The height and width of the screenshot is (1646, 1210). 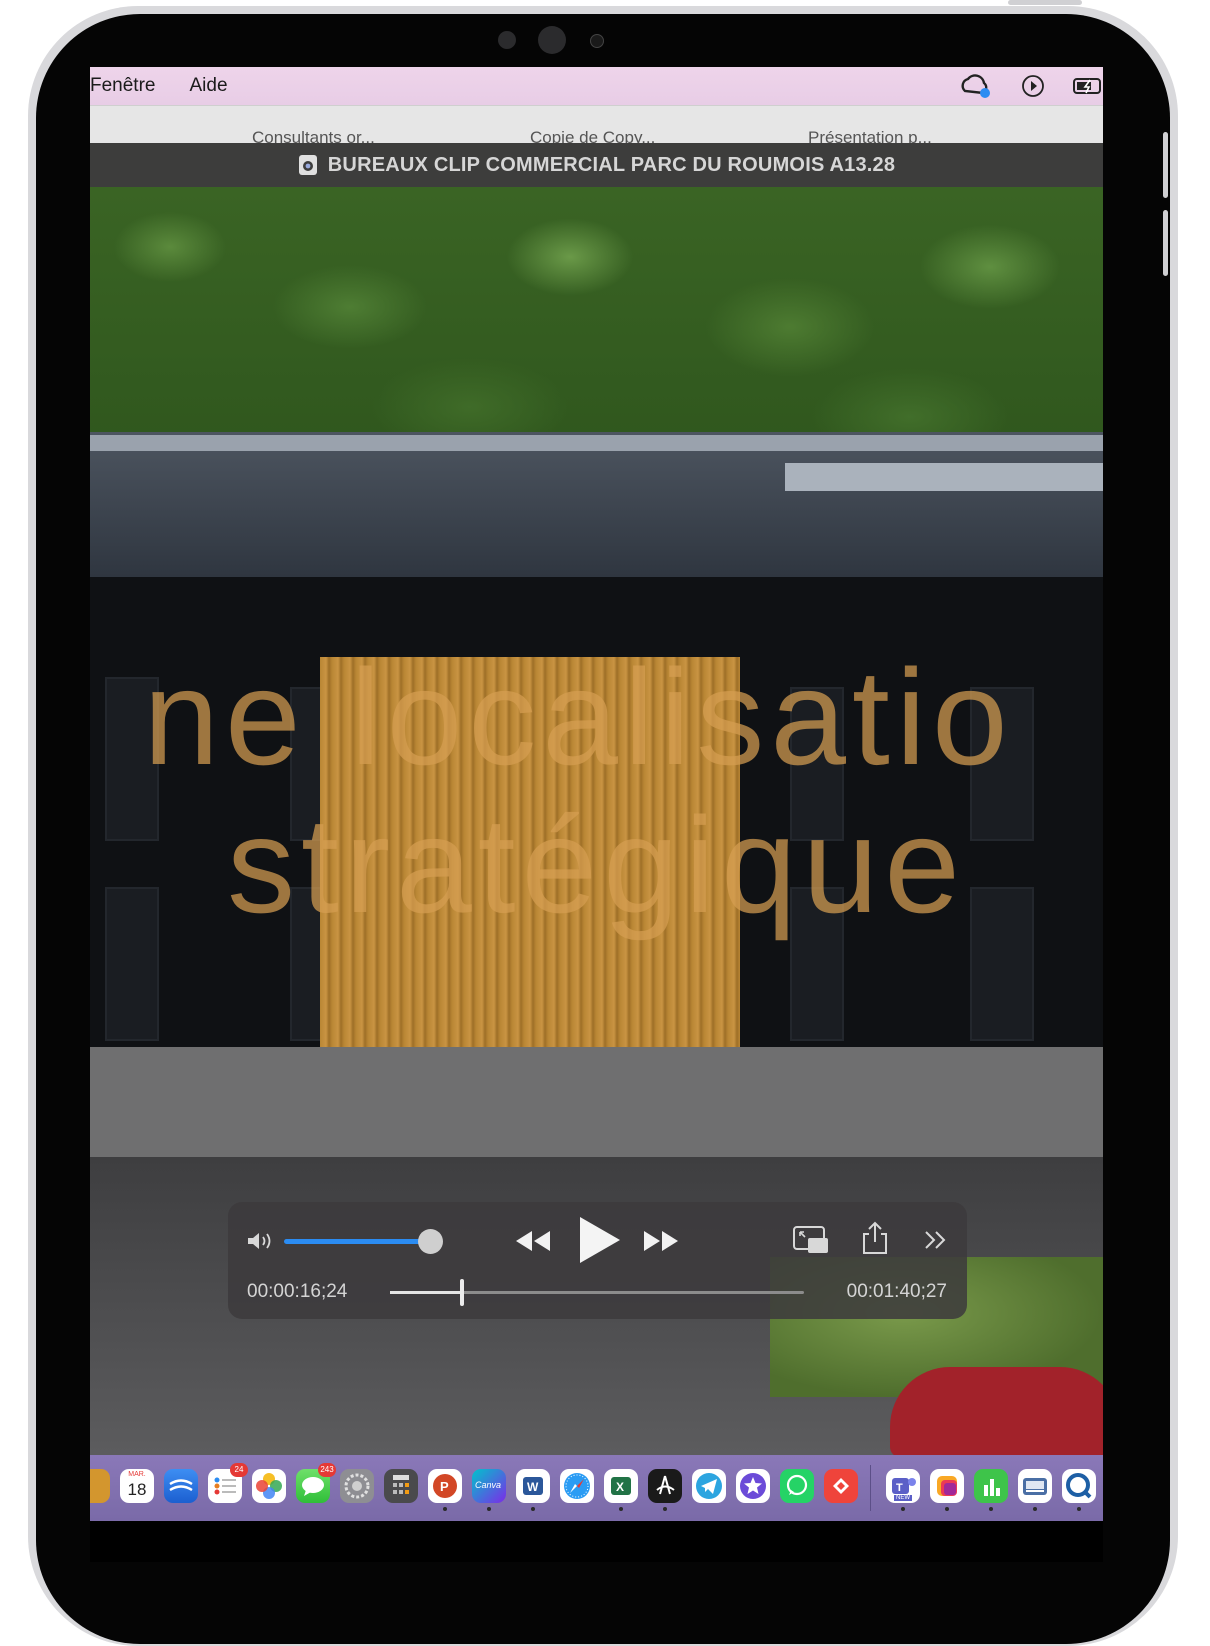 I want to click on camera-icon, so click(x=552, y=40).